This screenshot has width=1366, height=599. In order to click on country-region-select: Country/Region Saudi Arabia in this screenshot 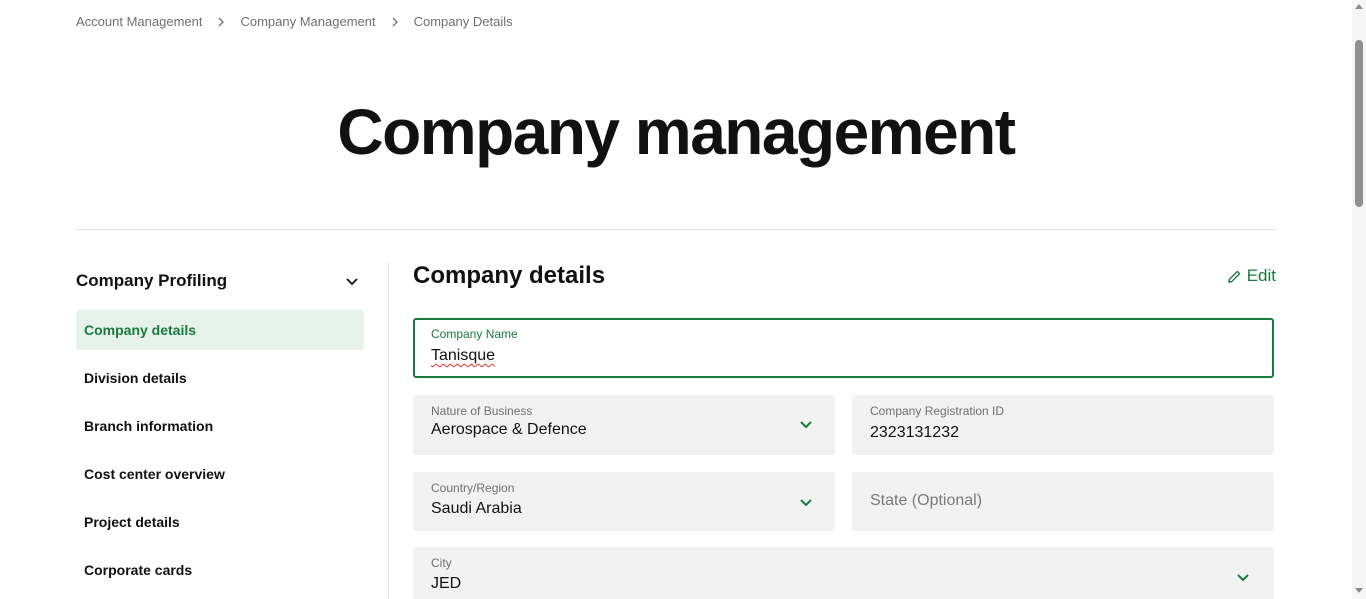, I will do `click(624, 501)`.